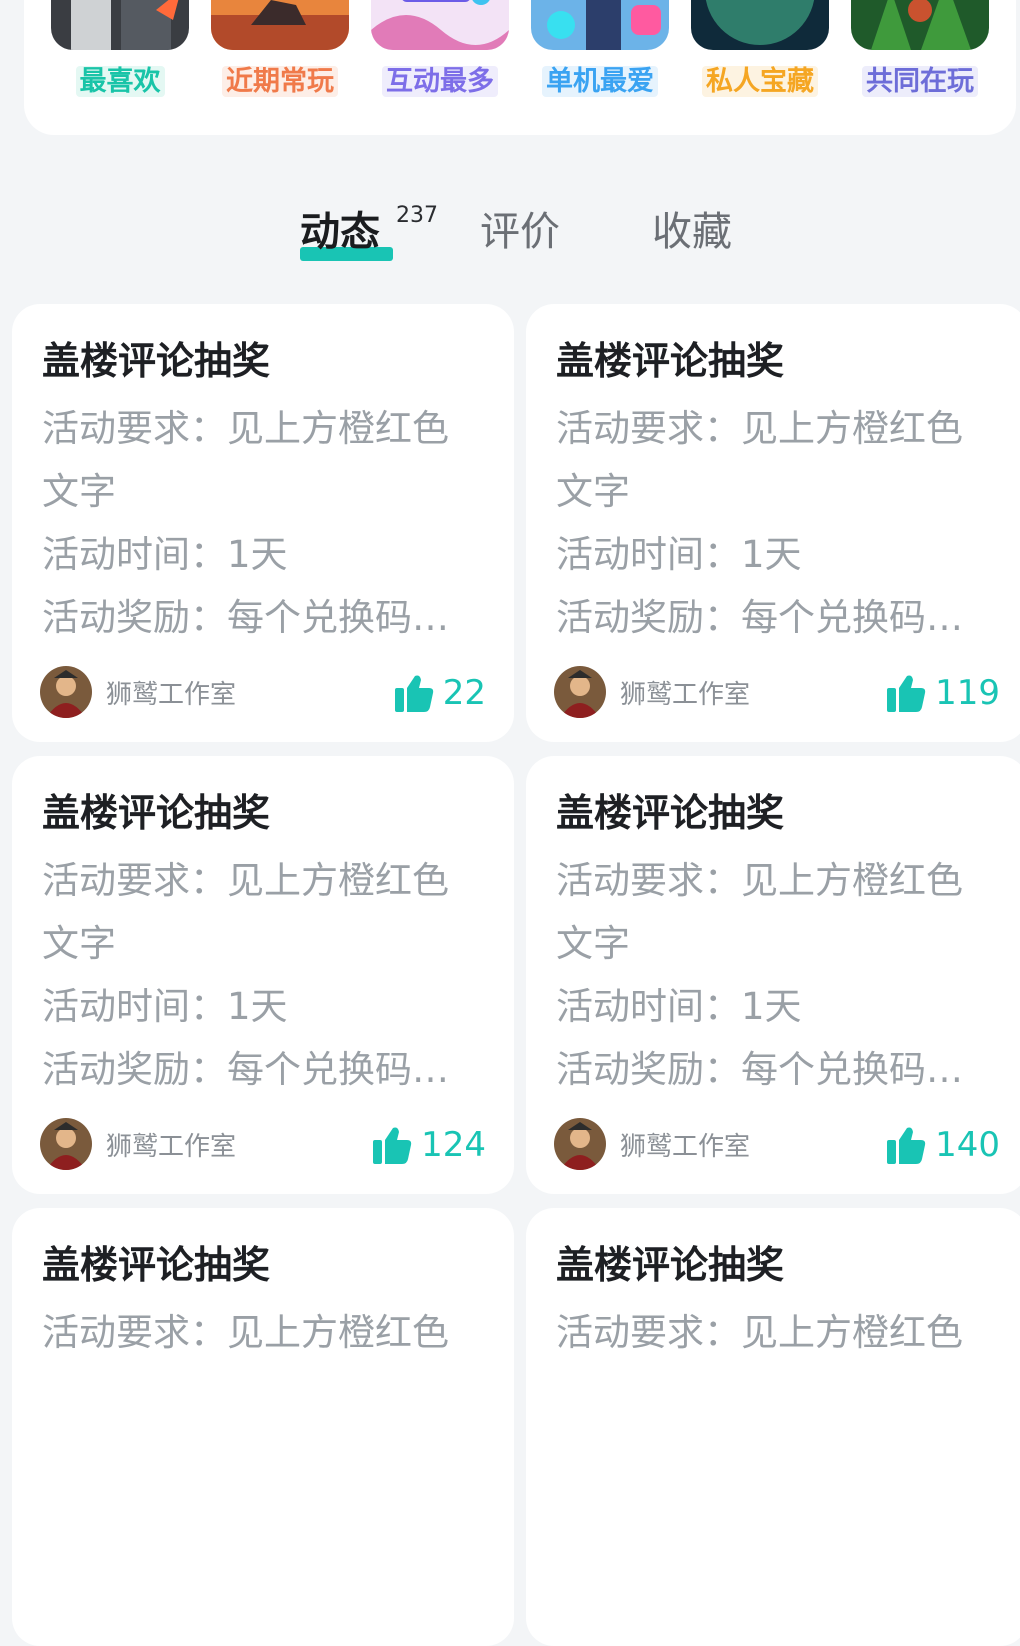  What do you see at coordinates (440, 693) in the screenshot?
I see `like-button: 22` at bounding box center [440, 693].